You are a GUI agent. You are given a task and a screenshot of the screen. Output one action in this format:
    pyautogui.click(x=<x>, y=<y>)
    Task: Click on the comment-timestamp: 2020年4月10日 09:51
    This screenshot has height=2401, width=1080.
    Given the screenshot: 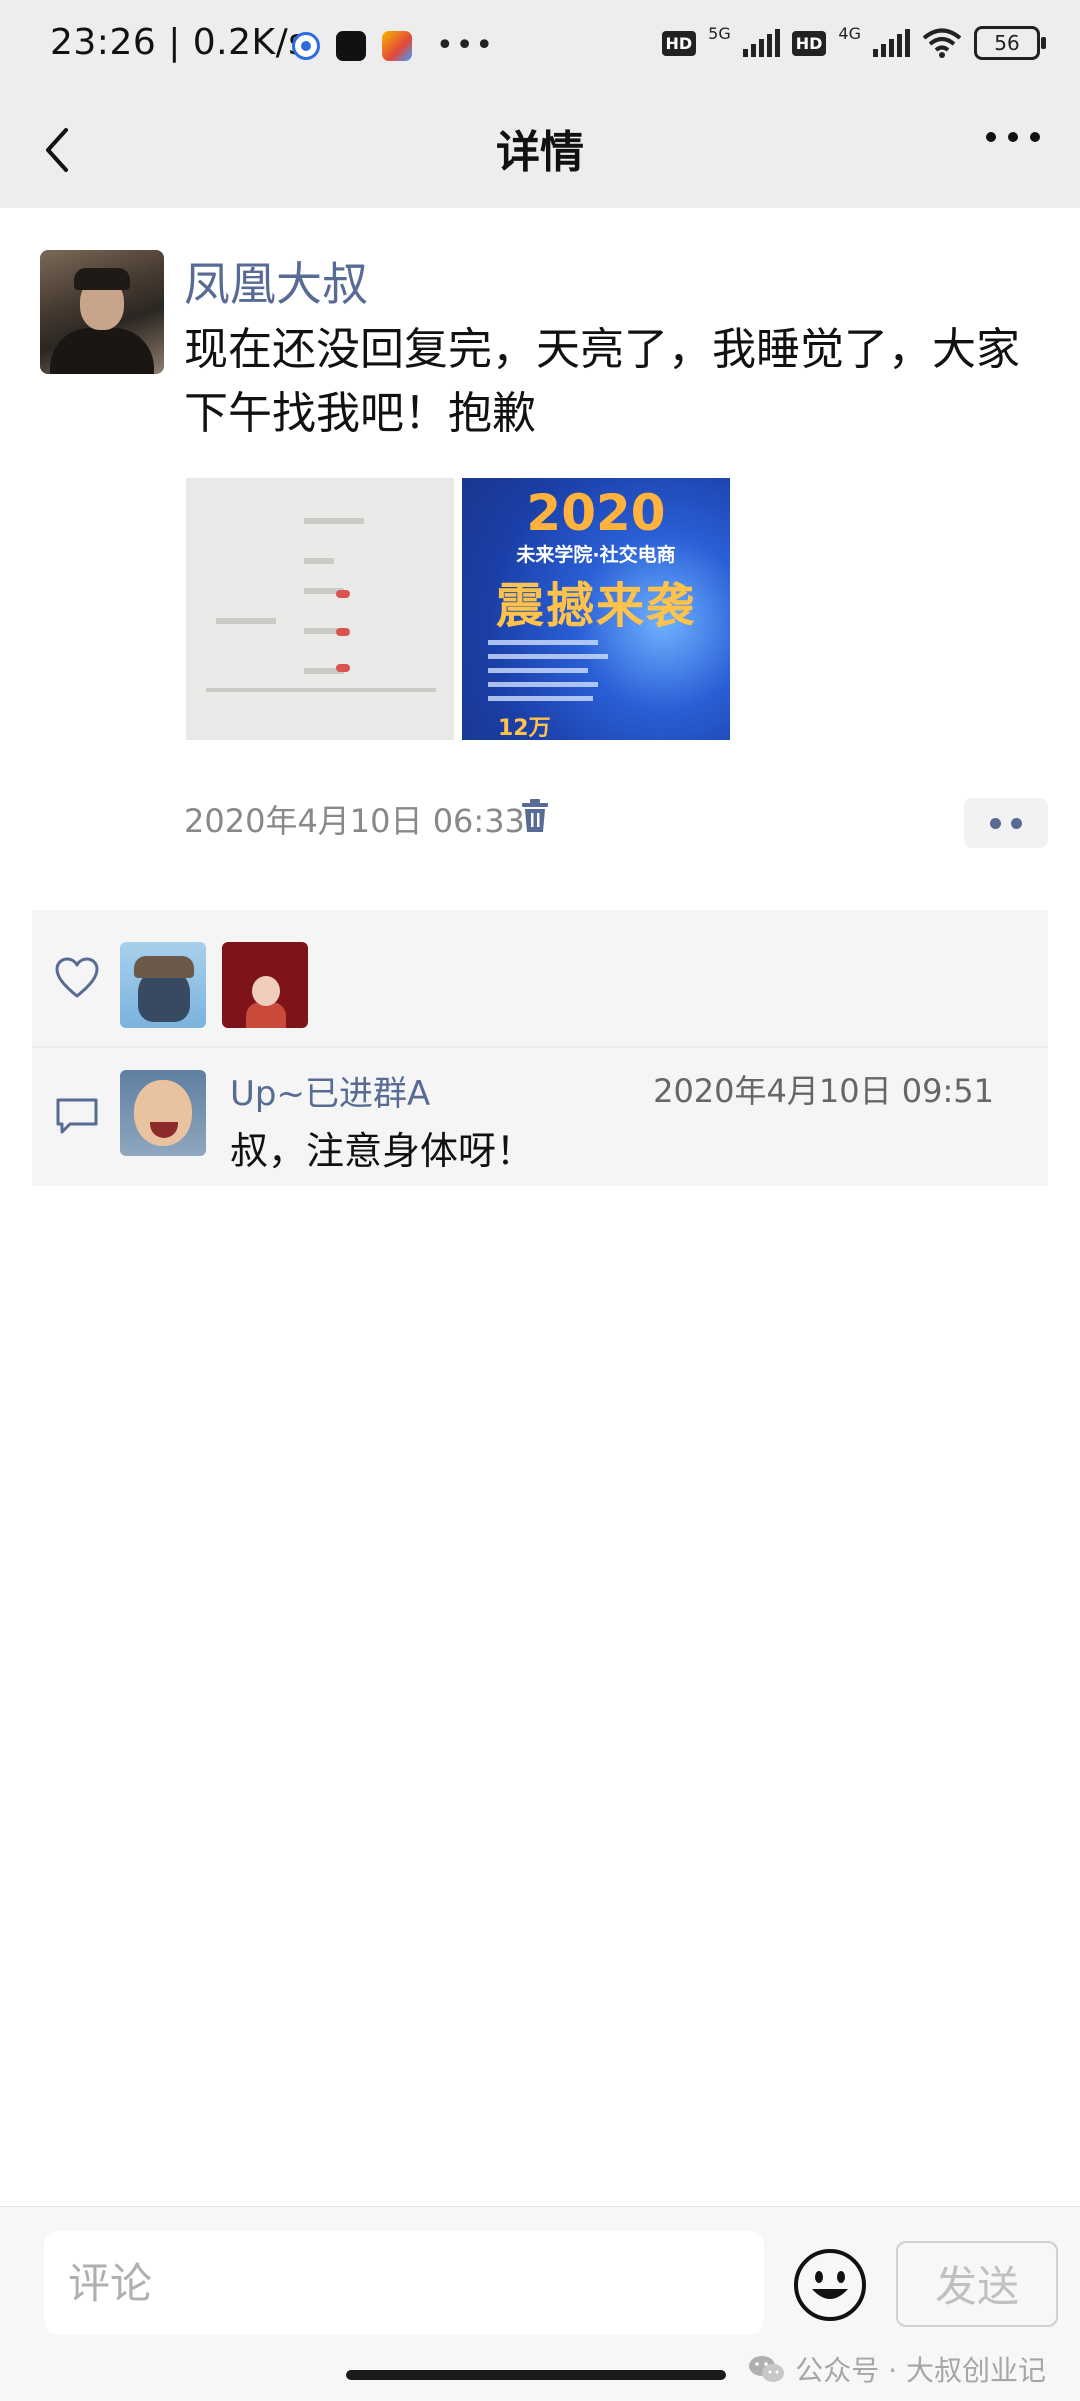 What is the action you would take?
    pyautogui.click(x=823, y=1091)
    